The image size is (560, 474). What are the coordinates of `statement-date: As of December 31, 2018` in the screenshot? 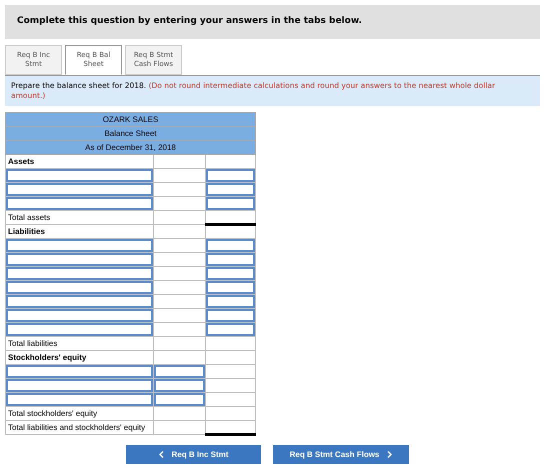 It's located at (130, 147).